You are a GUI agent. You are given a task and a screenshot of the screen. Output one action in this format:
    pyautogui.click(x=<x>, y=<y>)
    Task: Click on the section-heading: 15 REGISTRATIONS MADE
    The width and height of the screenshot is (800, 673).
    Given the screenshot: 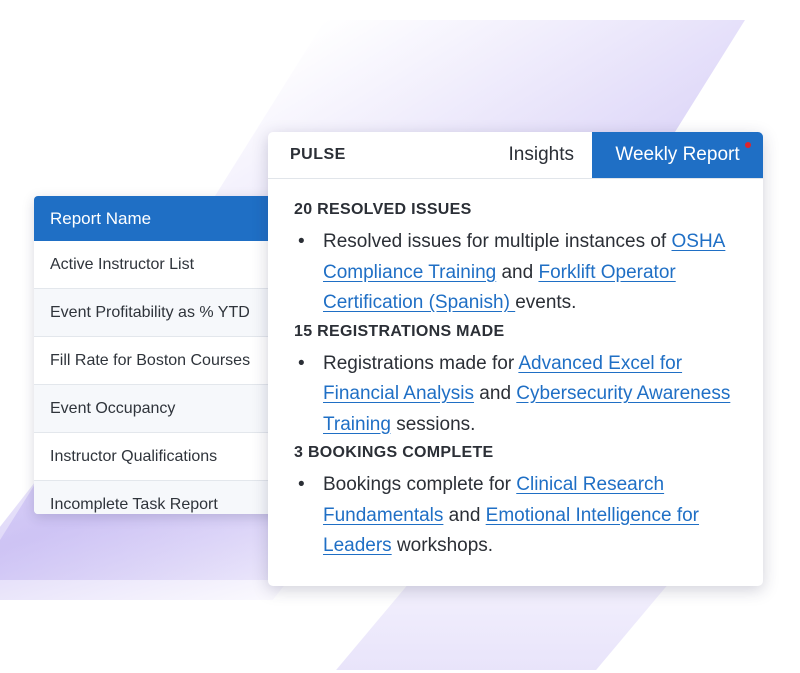 What is the action you would take?
    pyautogui.click(x=399, y=331)
    